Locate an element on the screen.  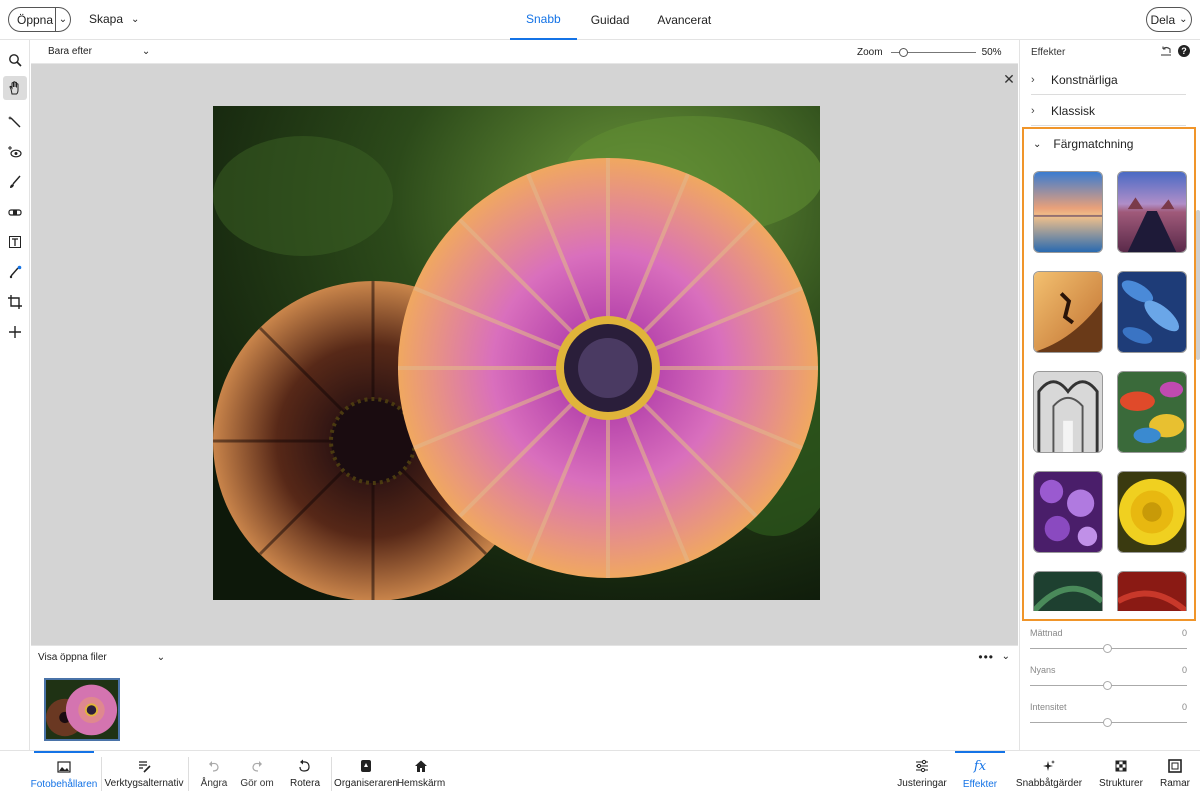
intensity-slider: Intensitet 0 is located at coordinates (1108, 714).